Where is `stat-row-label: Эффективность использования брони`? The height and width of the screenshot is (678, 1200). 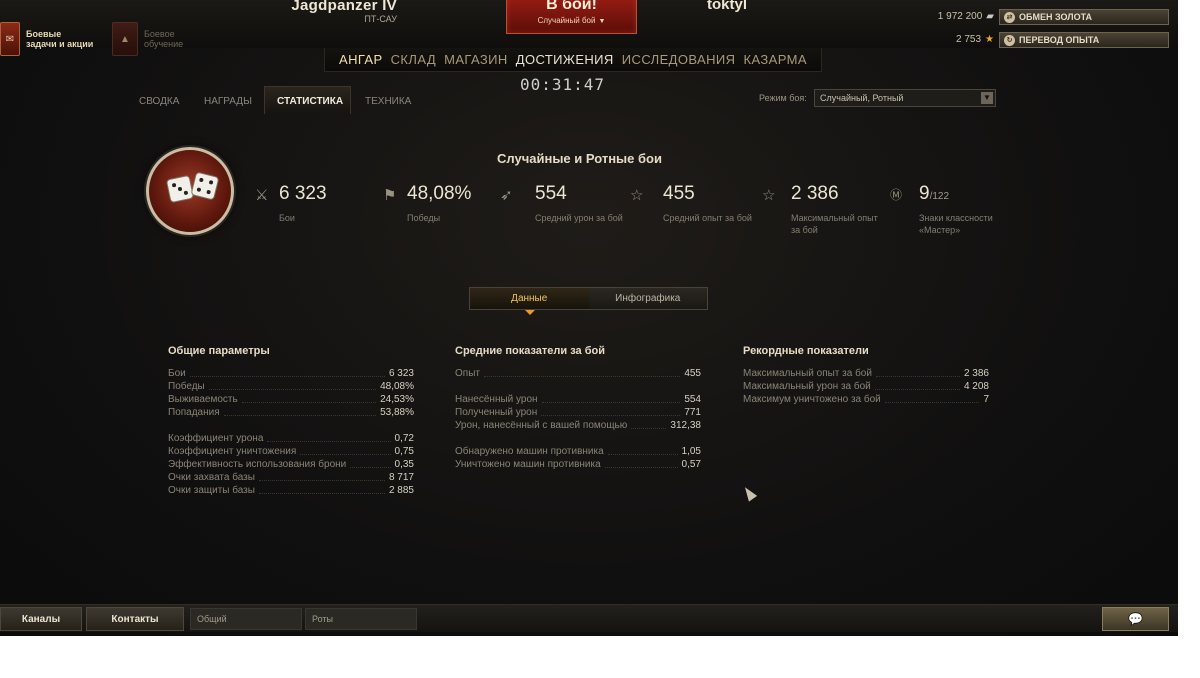 stat-row-label: Эффективность использования брони is located at coordinates (257, 464).